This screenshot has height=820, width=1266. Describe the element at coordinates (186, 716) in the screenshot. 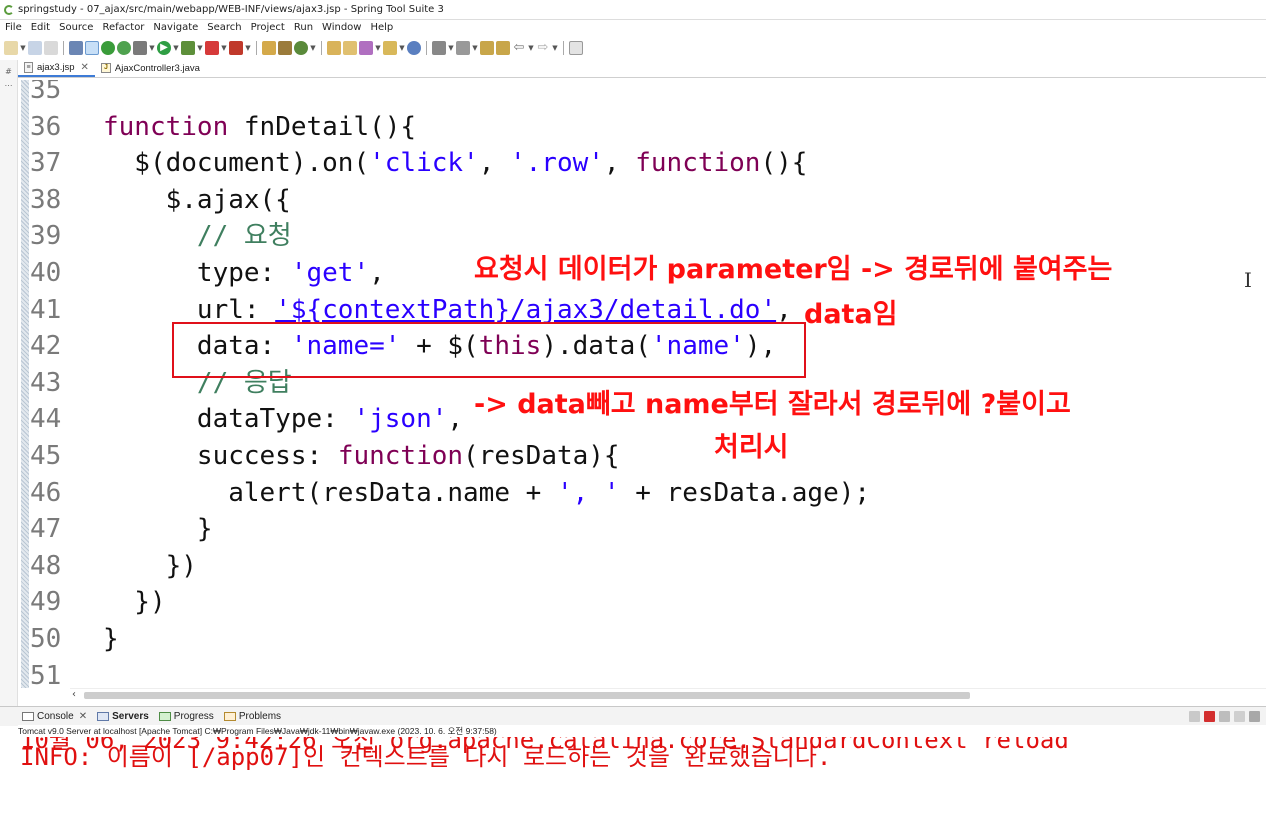

I see `tab-progress: Progress` at that location.